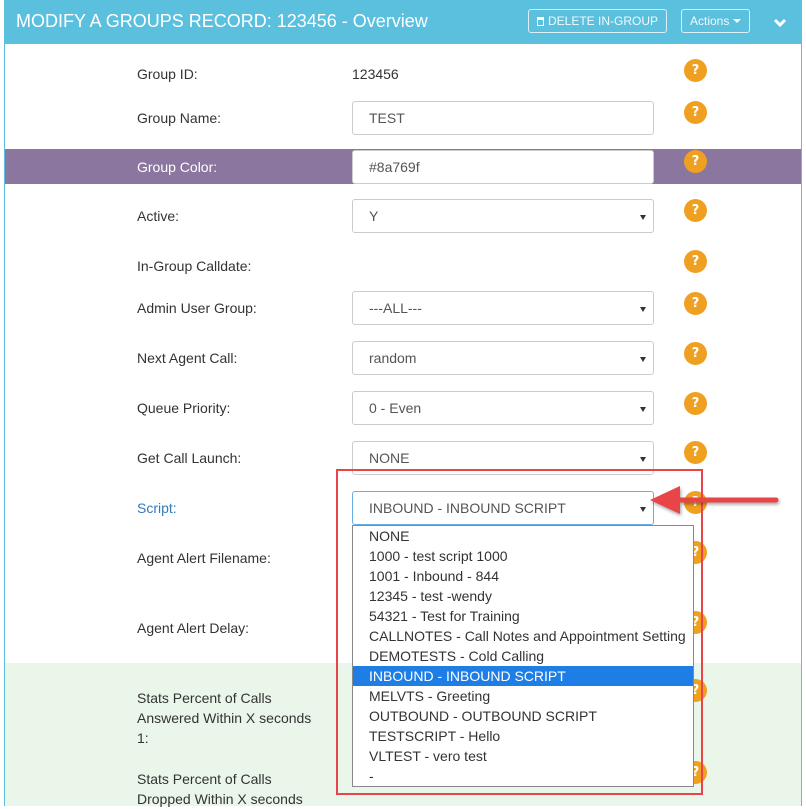 This screenshot has width=806, height=809. I want to click on queue-priority-value: 0 - Even, so click(395, 408).